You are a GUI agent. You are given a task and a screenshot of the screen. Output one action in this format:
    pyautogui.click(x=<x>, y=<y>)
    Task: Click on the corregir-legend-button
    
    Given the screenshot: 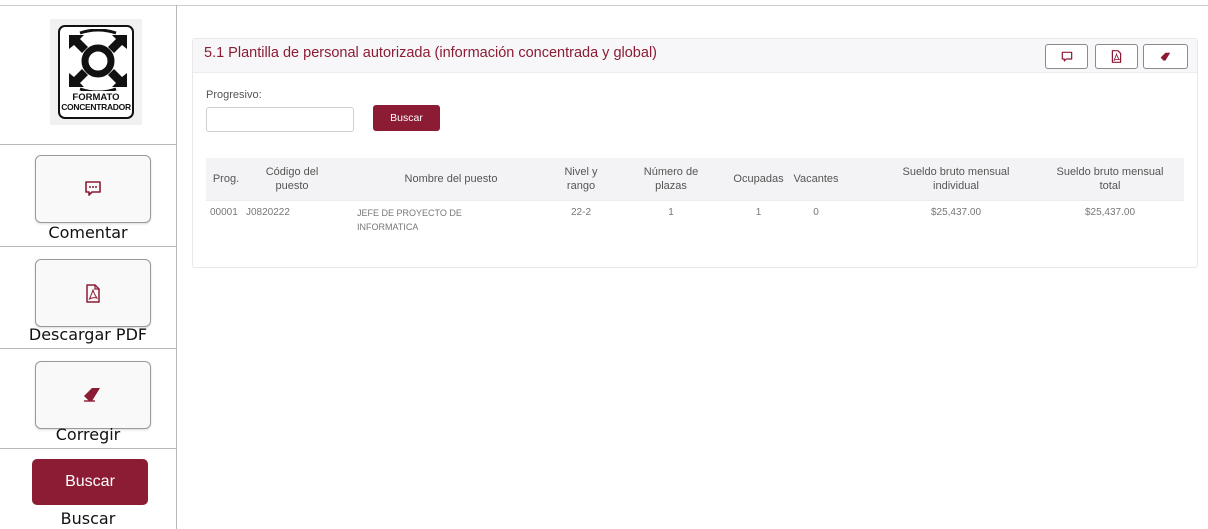 What is the action you would take?
    pyautogui.click(x=93, y=395)
    